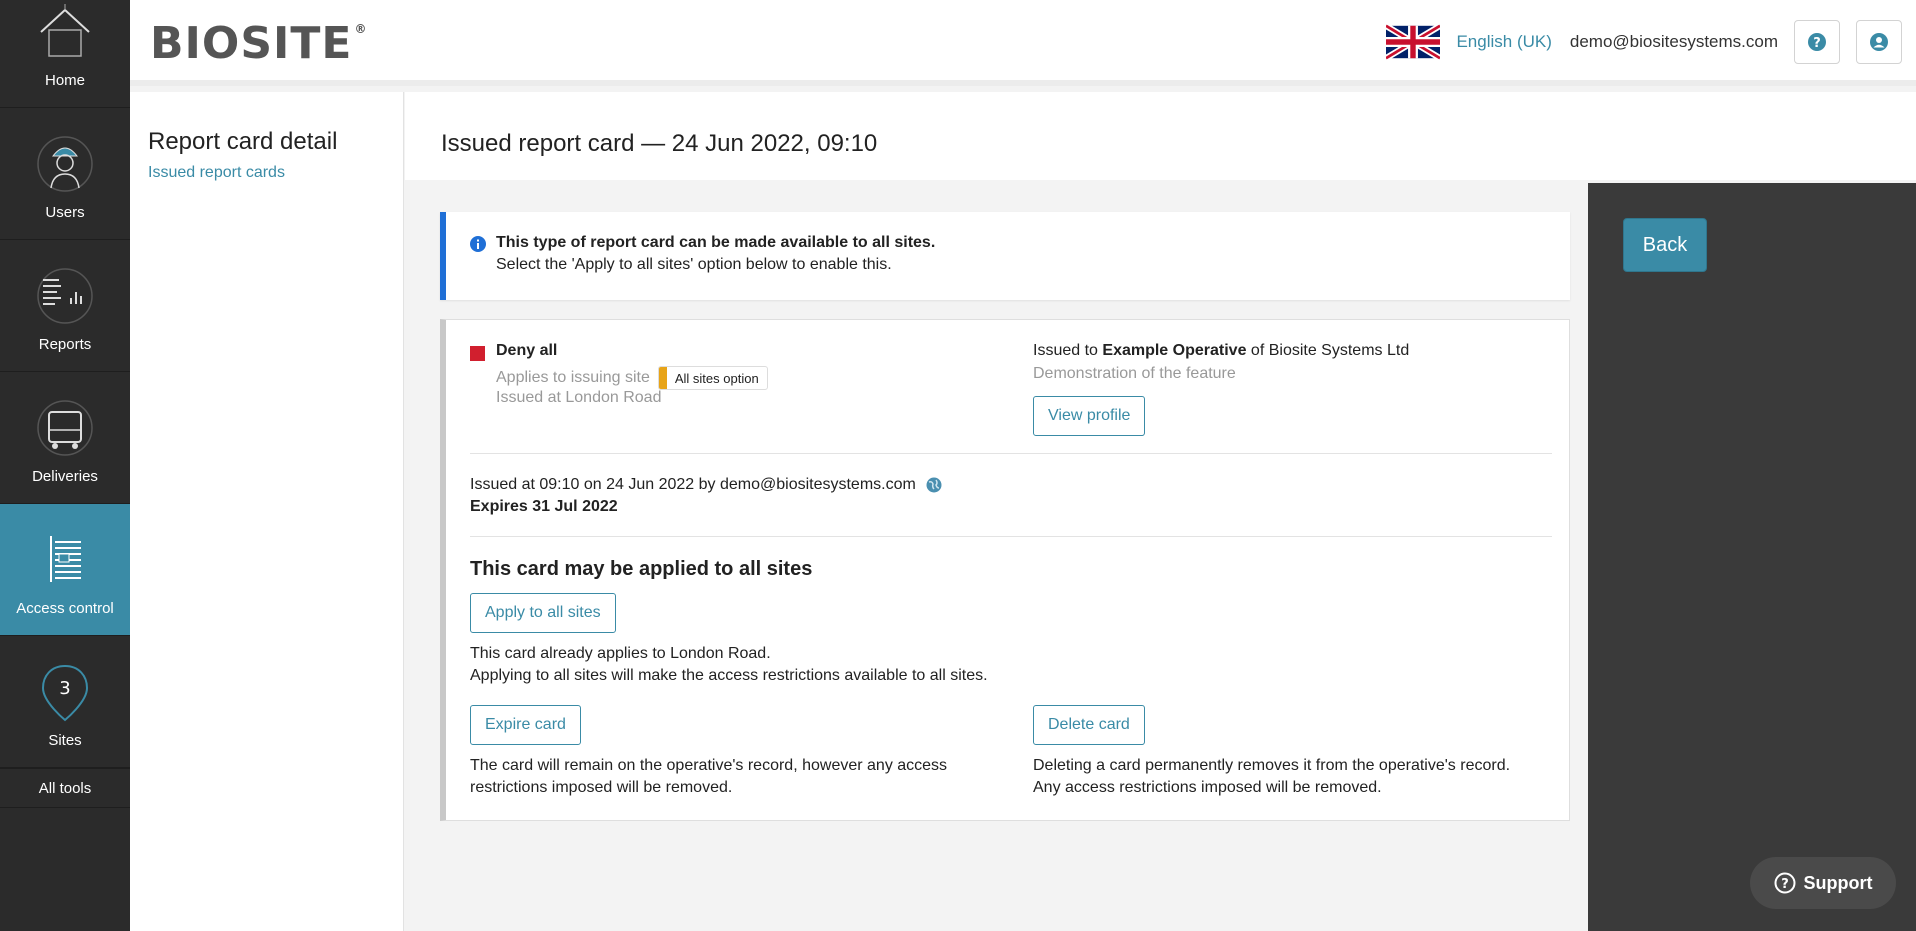 Image resolution: width=1916 pixels, height=931 pixels. I want to click on help-icon: ?, so click(1817, 42).